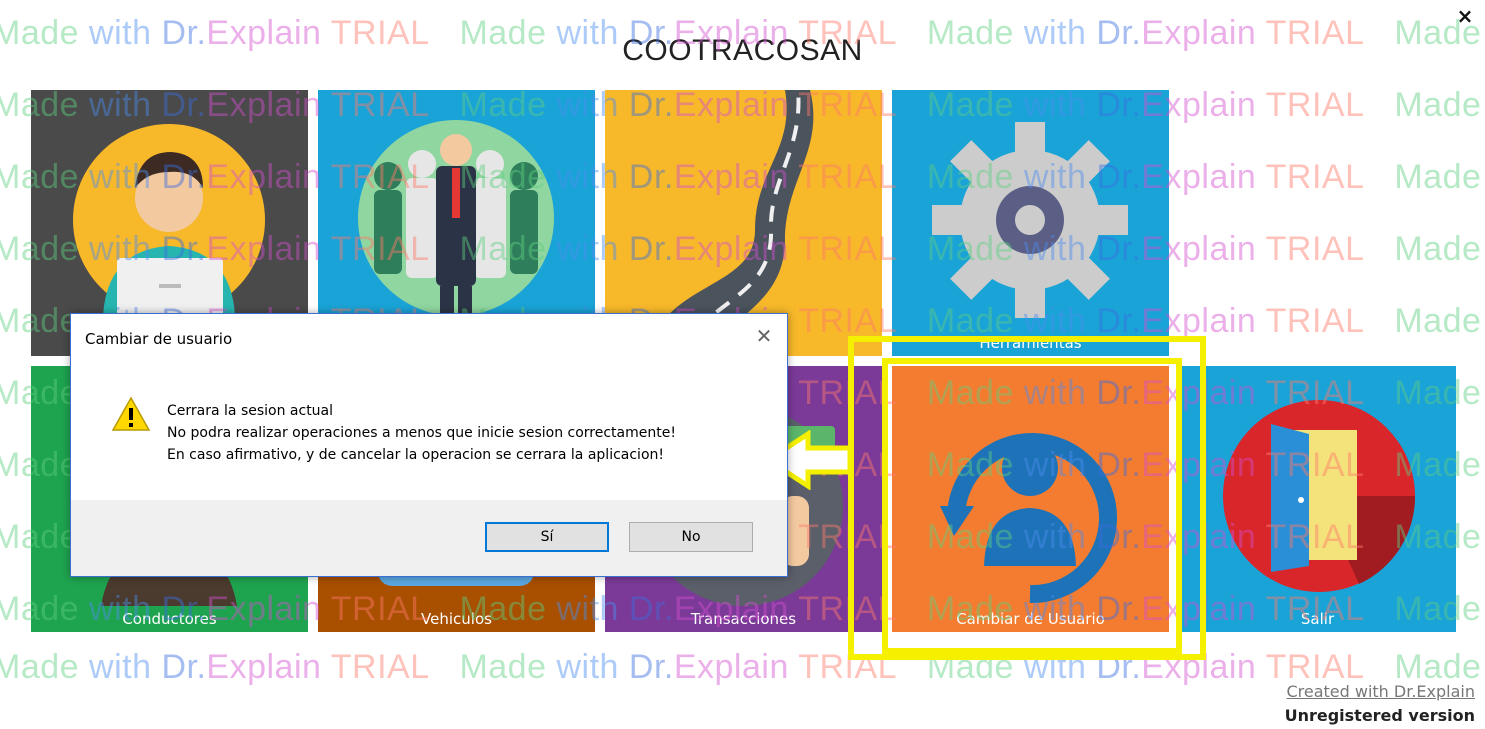 This screenshot has height=729, width=1485. What do you see at coordinates (1030, 220) in the screenshot?
I see `gear-icon` at bounding box center [1030, 220].